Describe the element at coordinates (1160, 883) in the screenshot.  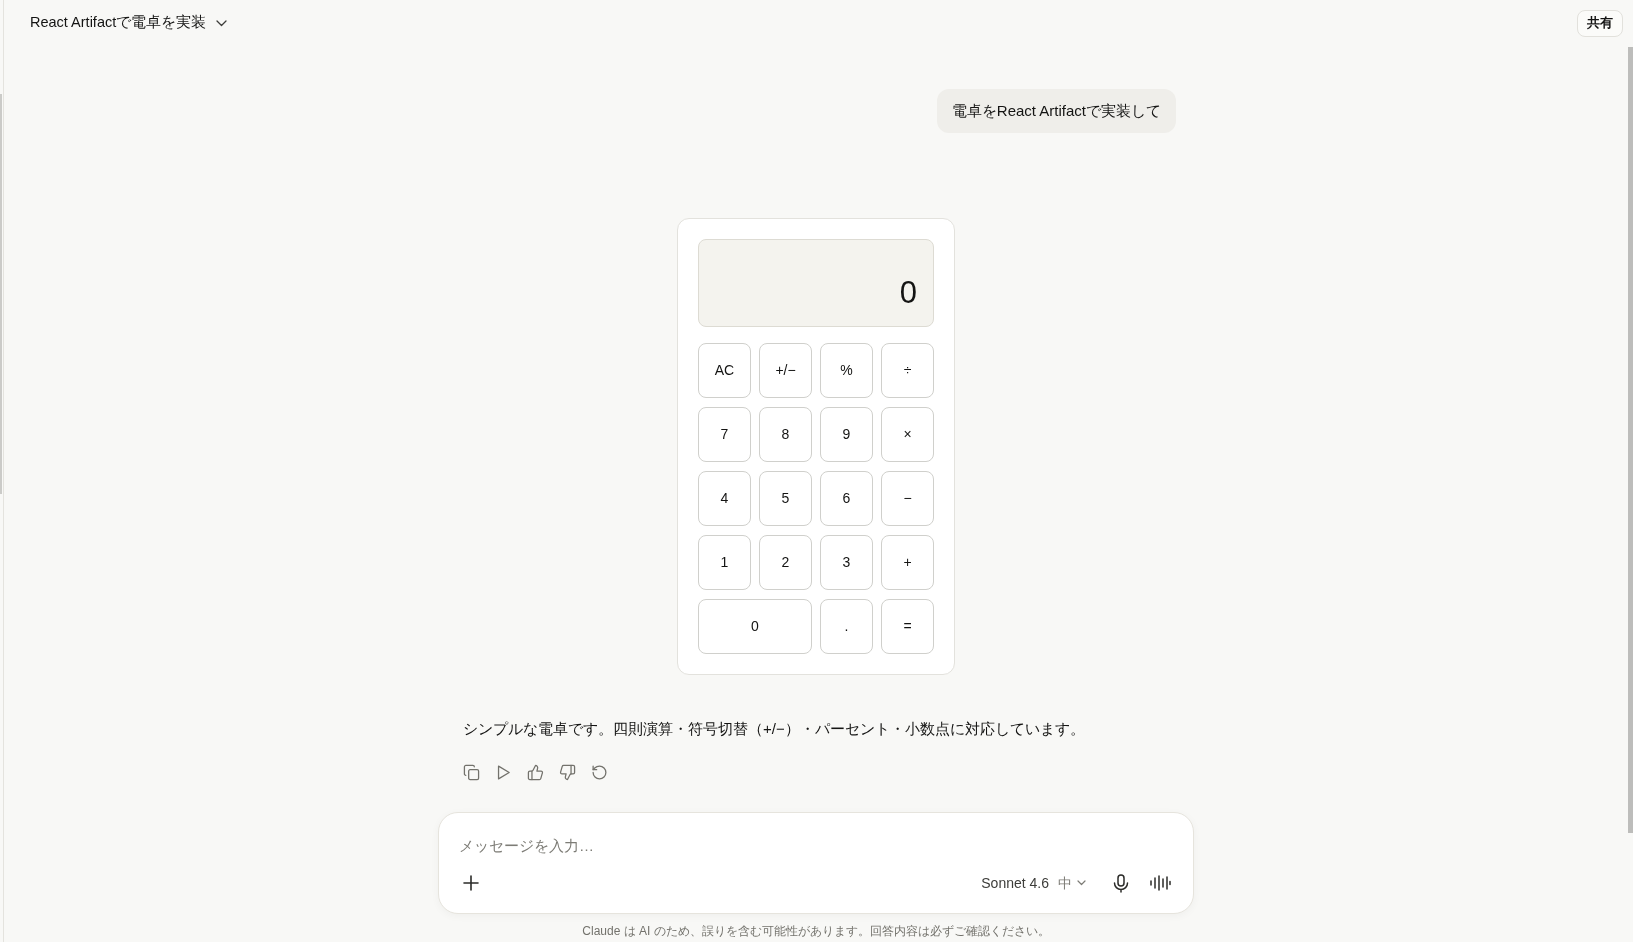
I see `waveform-icon` at that location.